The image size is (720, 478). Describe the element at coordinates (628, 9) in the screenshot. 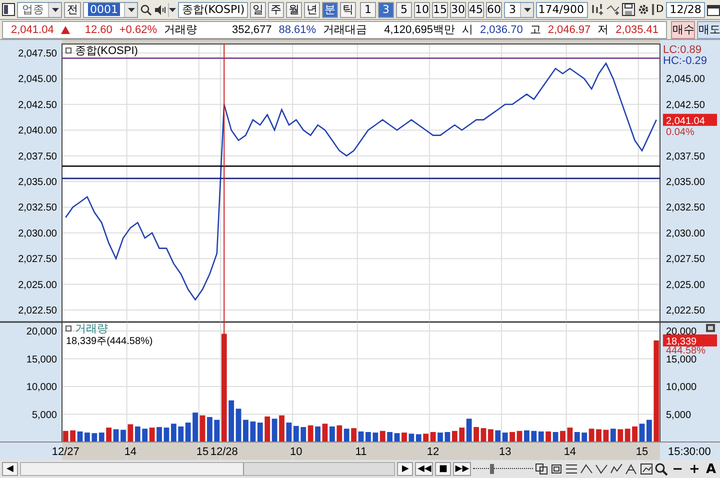

I see `save-icon` at that location.